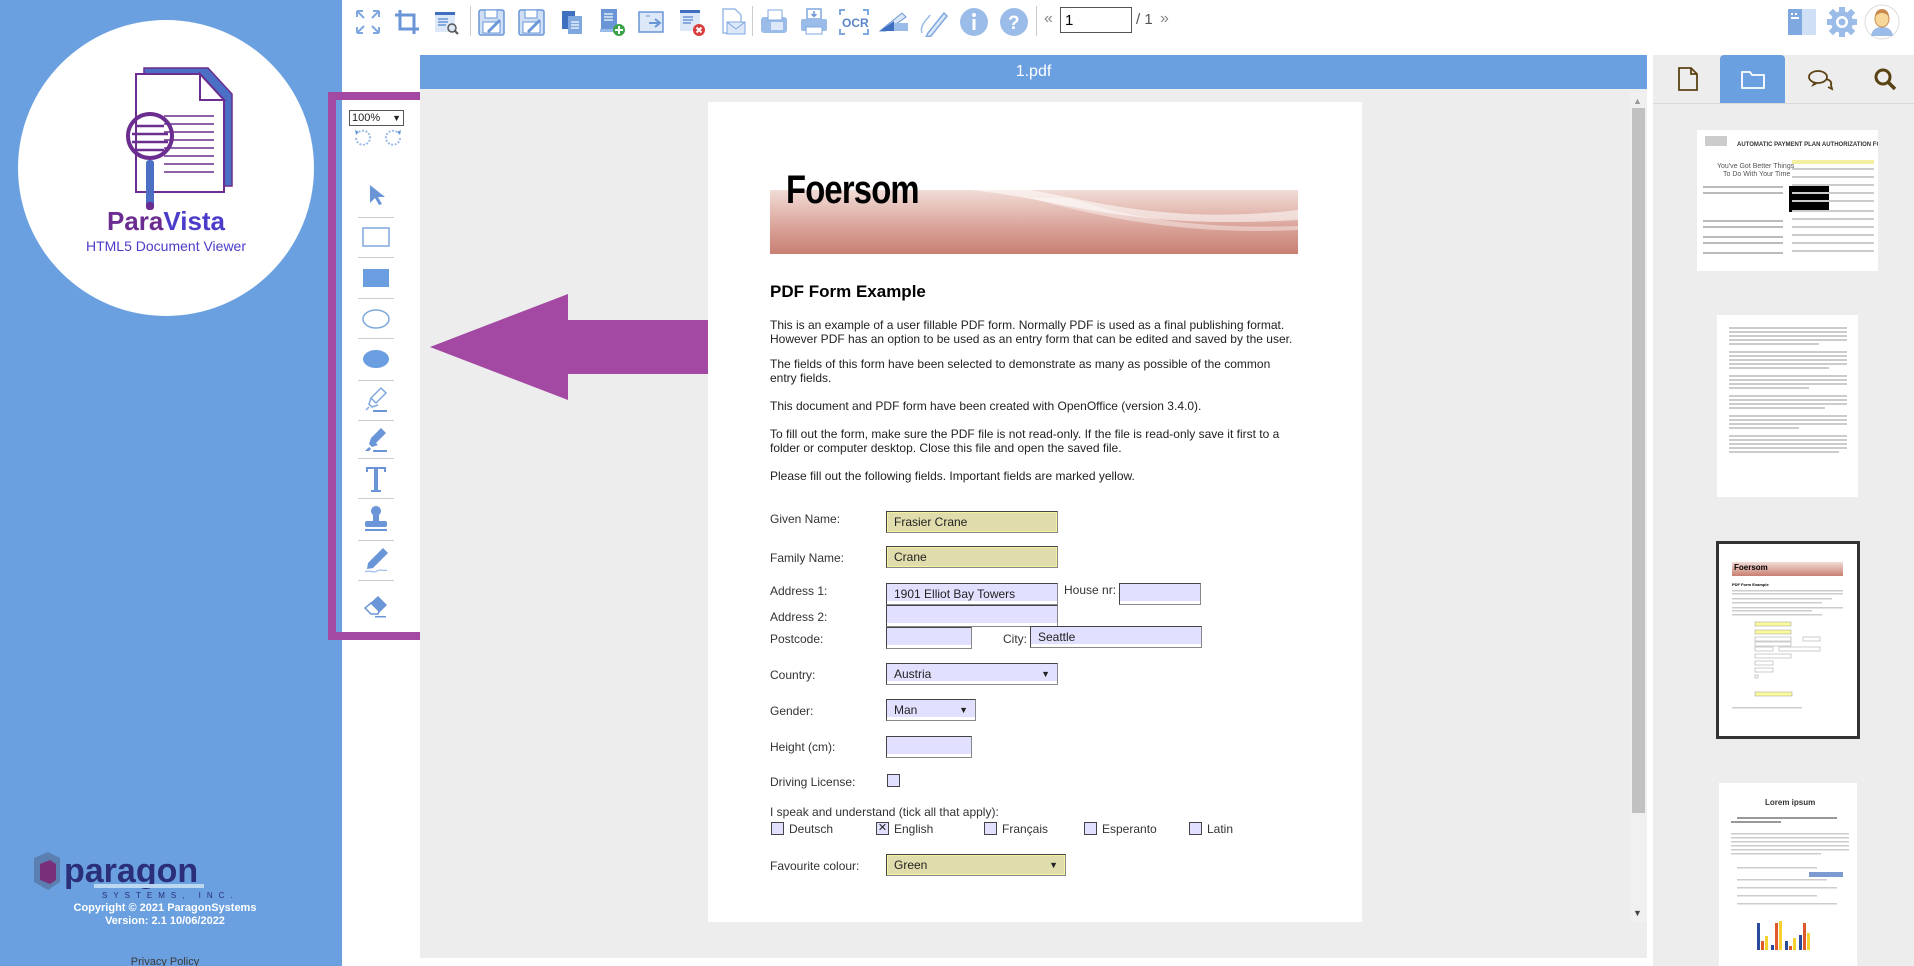 This screenshot has height=966, width=1914. Describe the element at coordinates (1164, 19) in the screenshot. I see `next-page-button: »` at that location.